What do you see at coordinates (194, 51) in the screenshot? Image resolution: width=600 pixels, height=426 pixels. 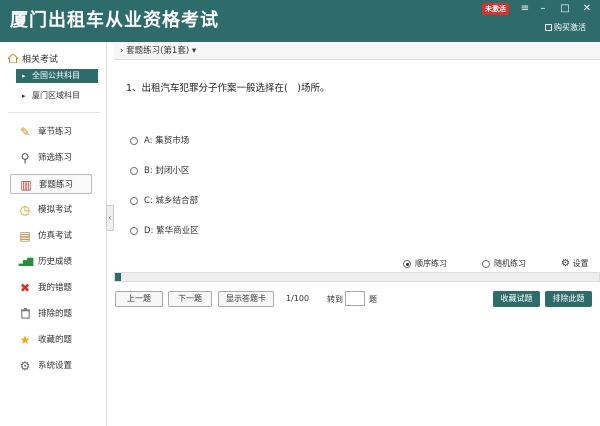 I see `chevron-down-icon: ▾` at bounding box center [194, 51].